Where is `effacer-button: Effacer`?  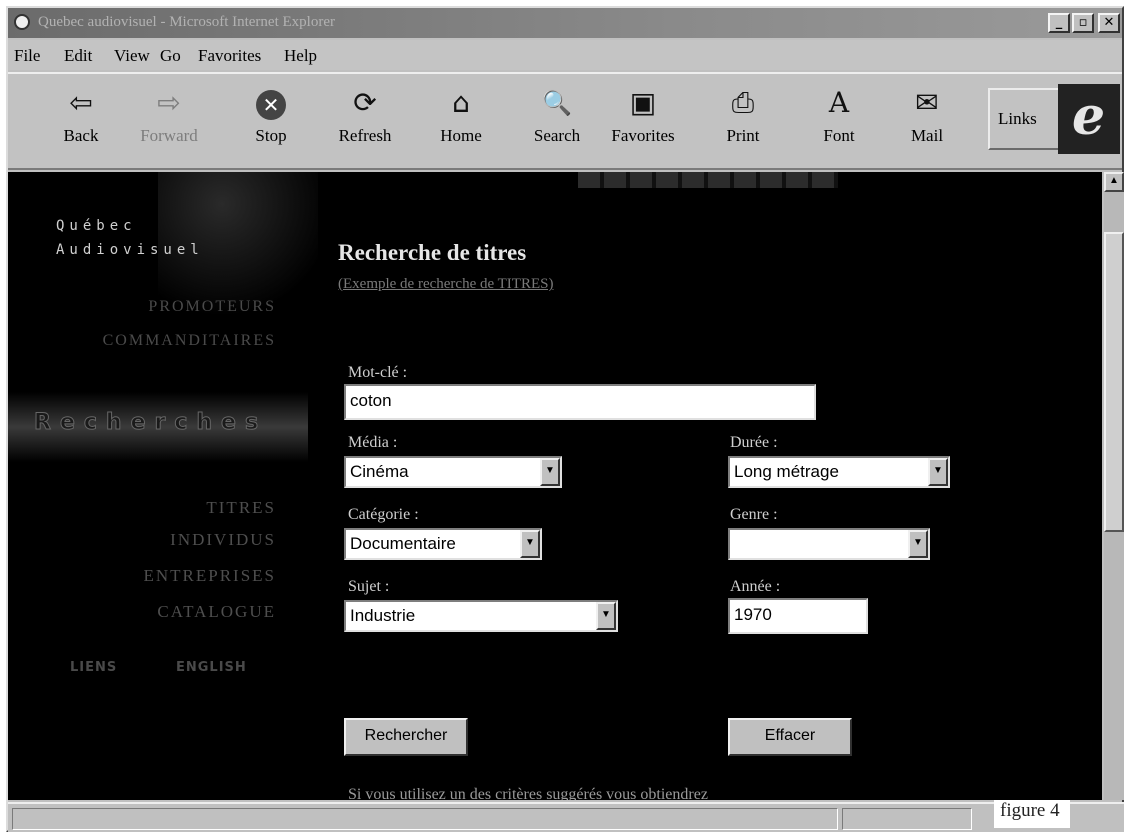 effacer-button: Effacer is located at coordinates (790, 737).